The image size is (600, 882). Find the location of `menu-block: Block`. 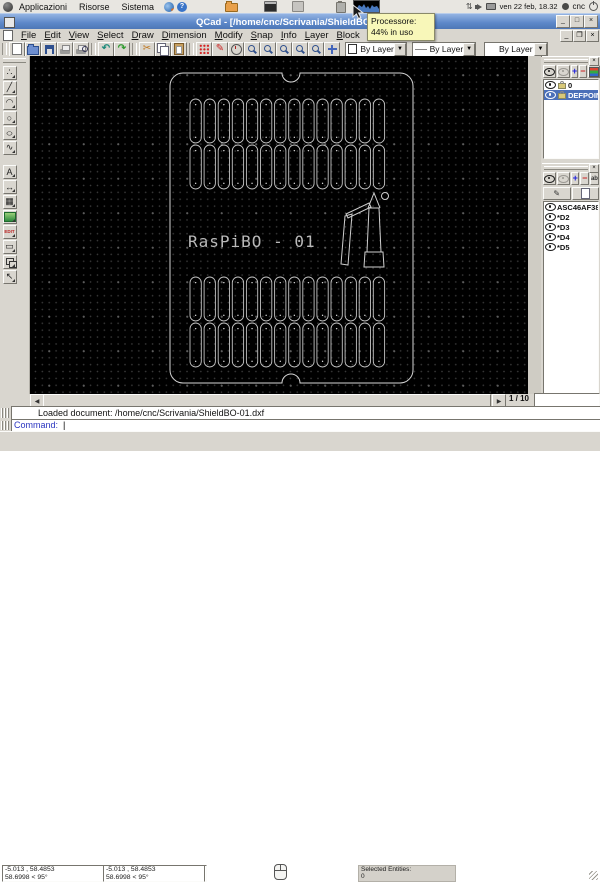

menu-block: Block is located at coordinates (348, 35).